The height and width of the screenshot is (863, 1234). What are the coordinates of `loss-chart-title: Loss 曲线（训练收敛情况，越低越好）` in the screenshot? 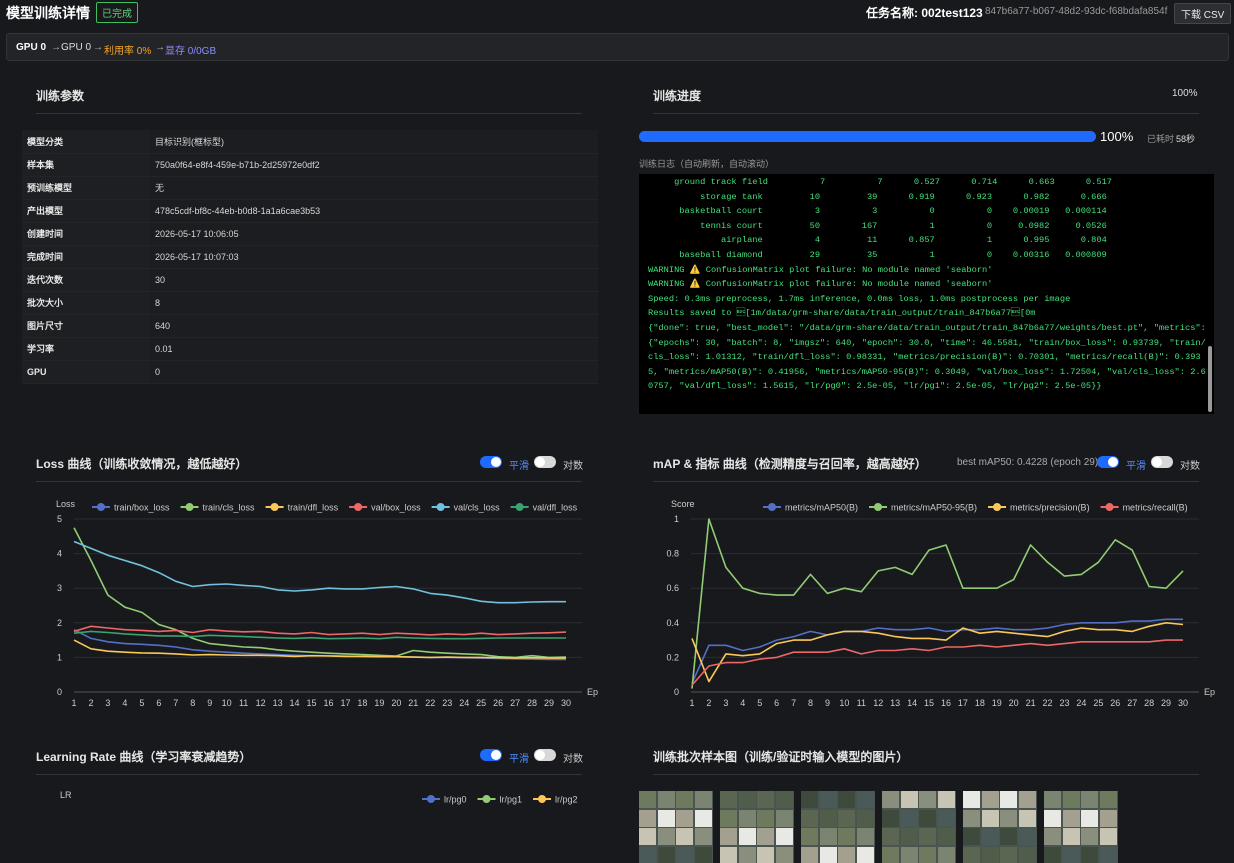 It's located at (142, 464).